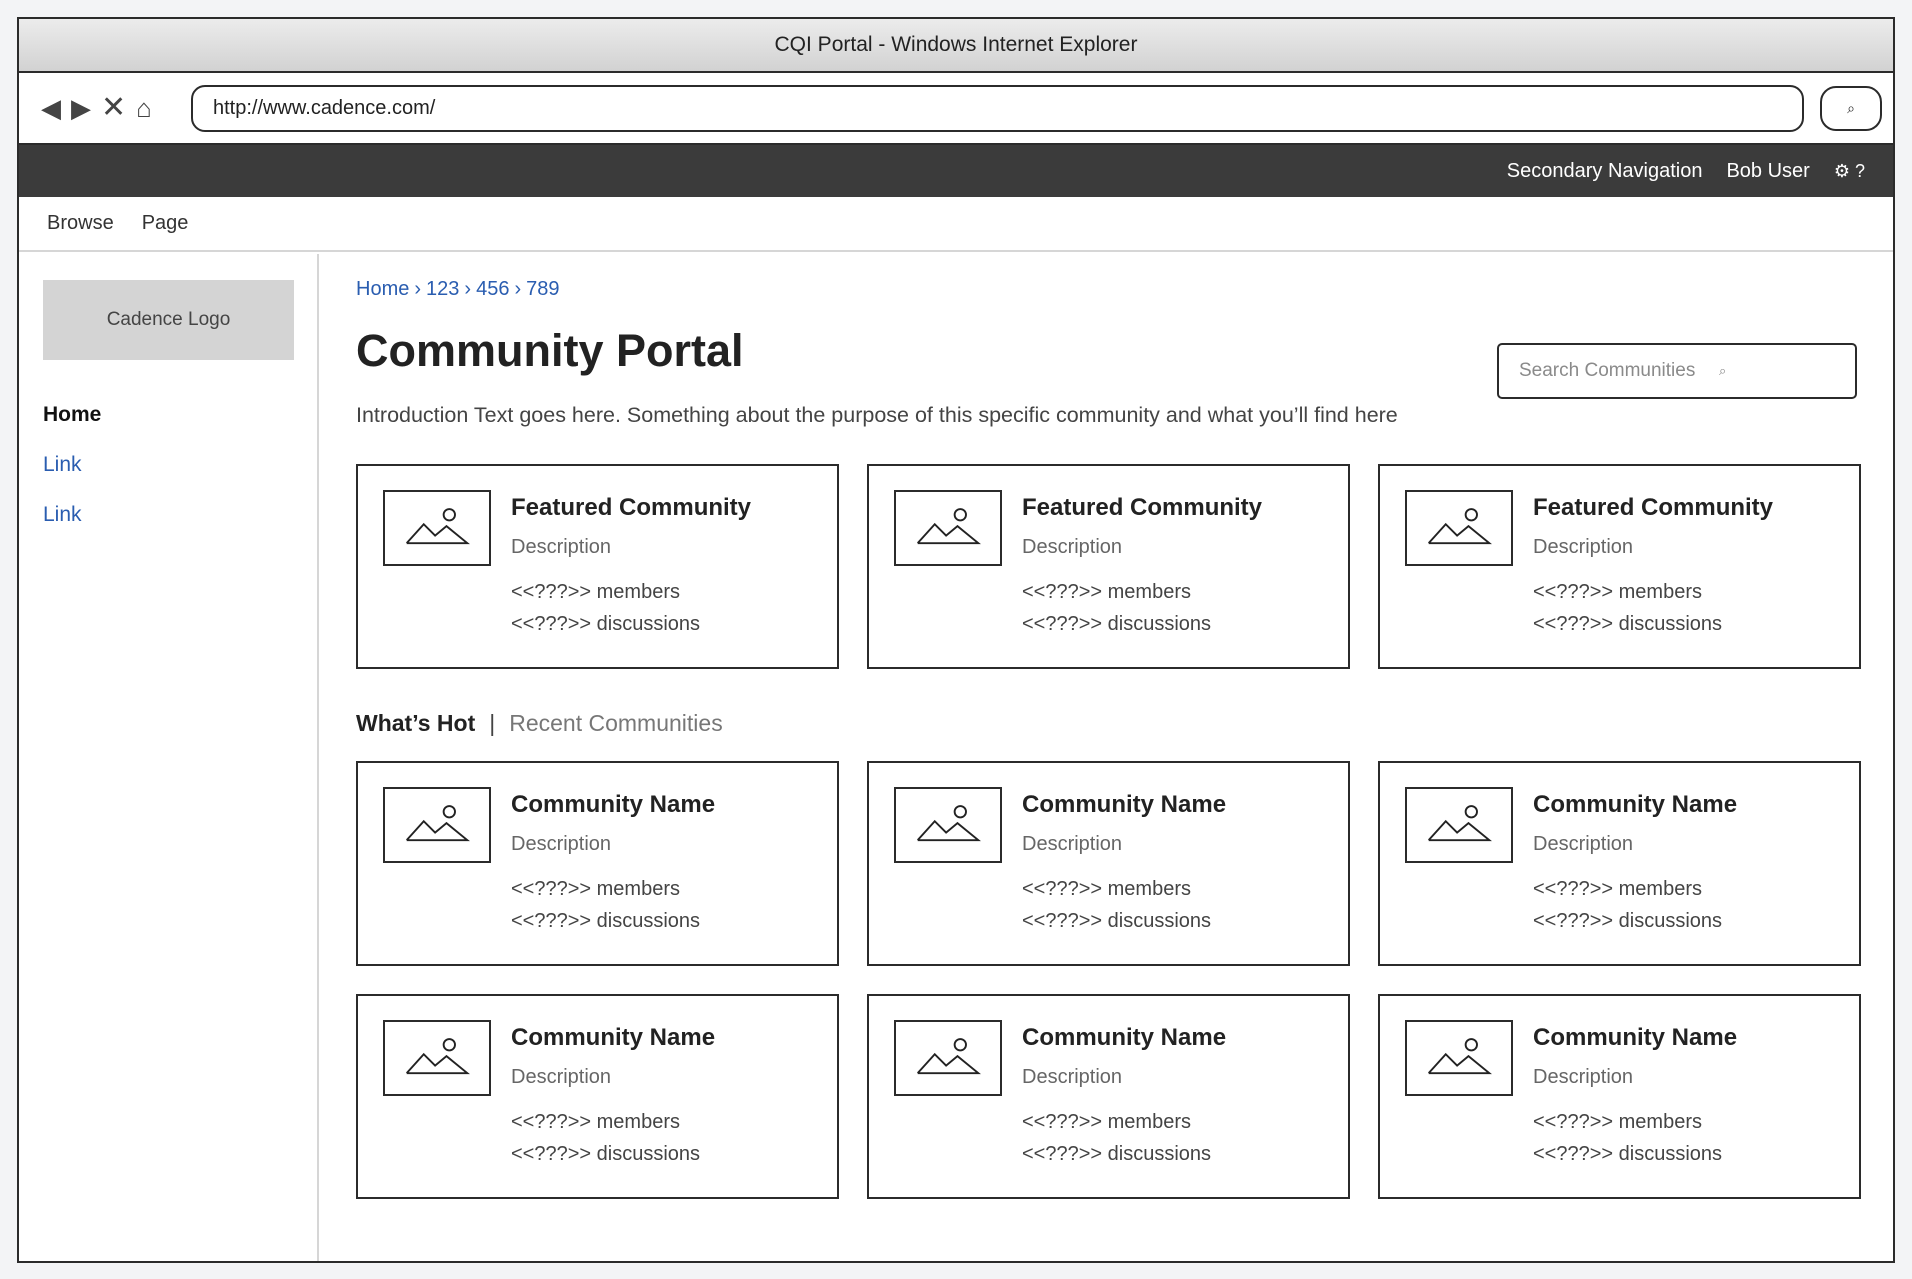  I want to click on secondary-navigation-link: Secondary Navigation, so click(1605, 171).